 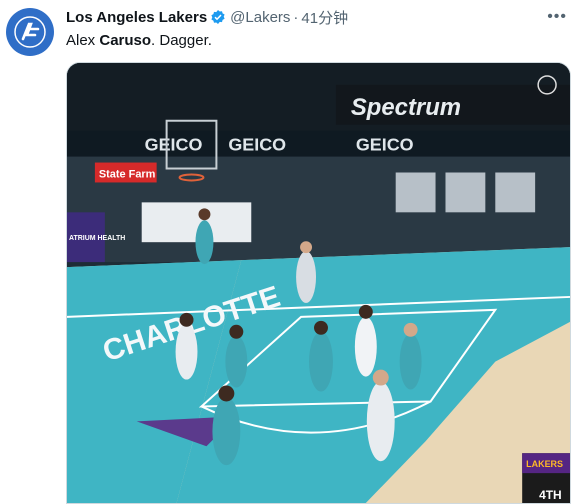 I want to click on author-handle: @Lakers, so click(x=260, y=17).